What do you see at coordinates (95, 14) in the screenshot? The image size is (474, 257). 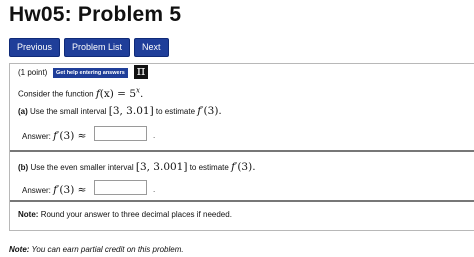 I see `page-title: Hw05: Problem 5` at bounding box center [95, 14].